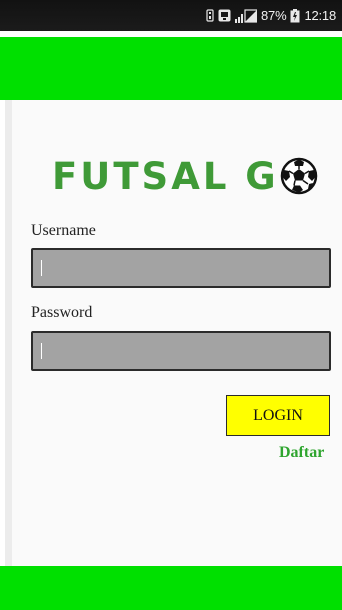  Describe the element at coordinates (295, 15) in the screenshot. I see `battery-icon` at that location.